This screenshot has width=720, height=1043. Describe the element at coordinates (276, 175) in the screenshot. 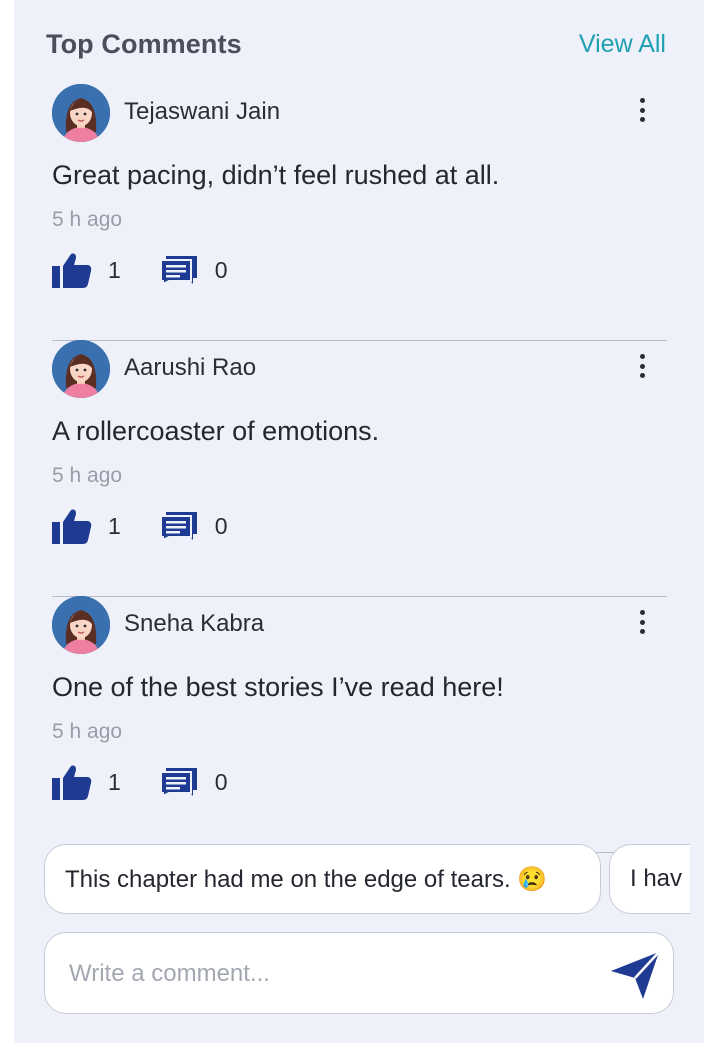

I see `comment-text: Great pacing, didn’t feel rushed at all.` at that location.